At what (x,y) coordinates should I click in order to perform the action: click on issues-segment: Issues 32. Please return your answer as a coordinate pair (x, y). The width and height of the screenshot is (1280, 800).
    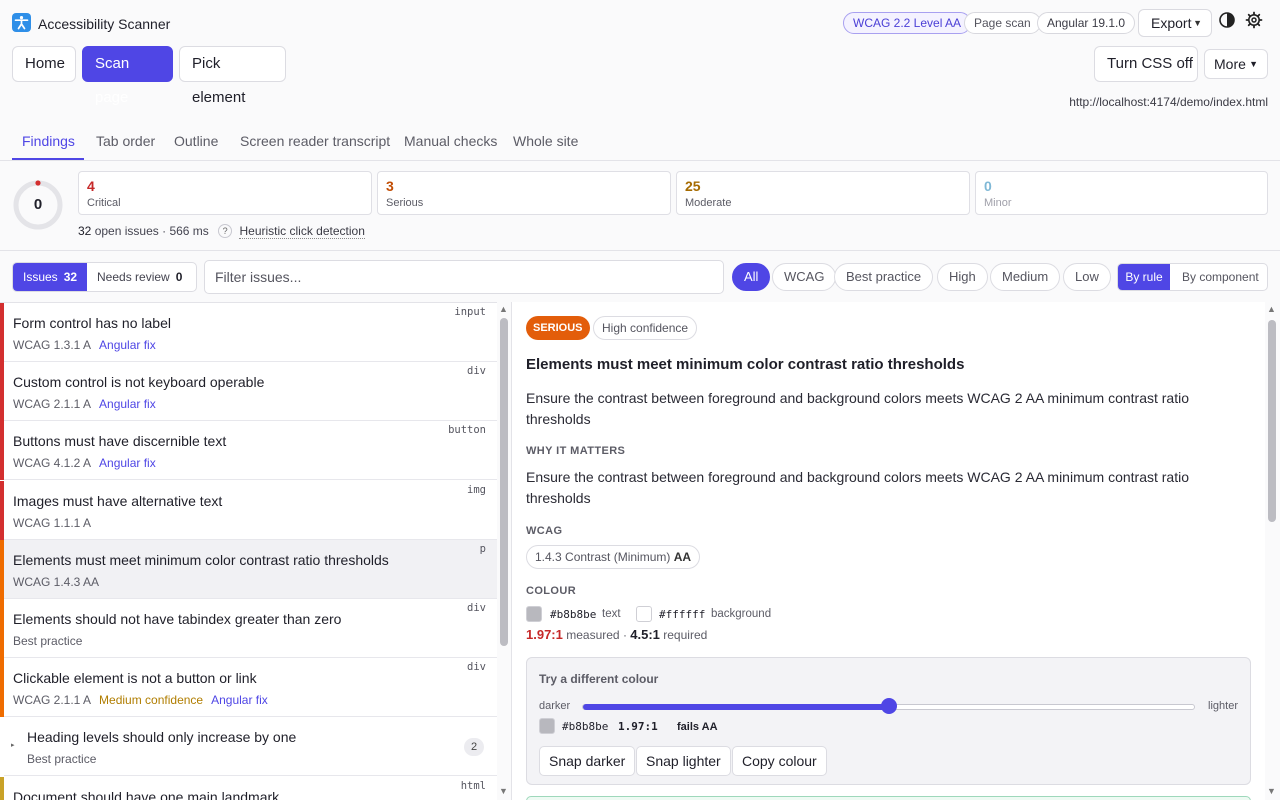
    Looking at the image, I should click on (50, 277).